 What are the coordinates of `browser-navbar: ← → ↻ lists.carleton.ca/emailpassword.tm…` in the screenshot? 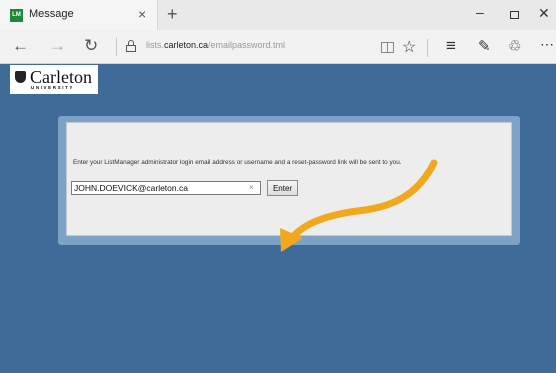 It's located at (278, 47).